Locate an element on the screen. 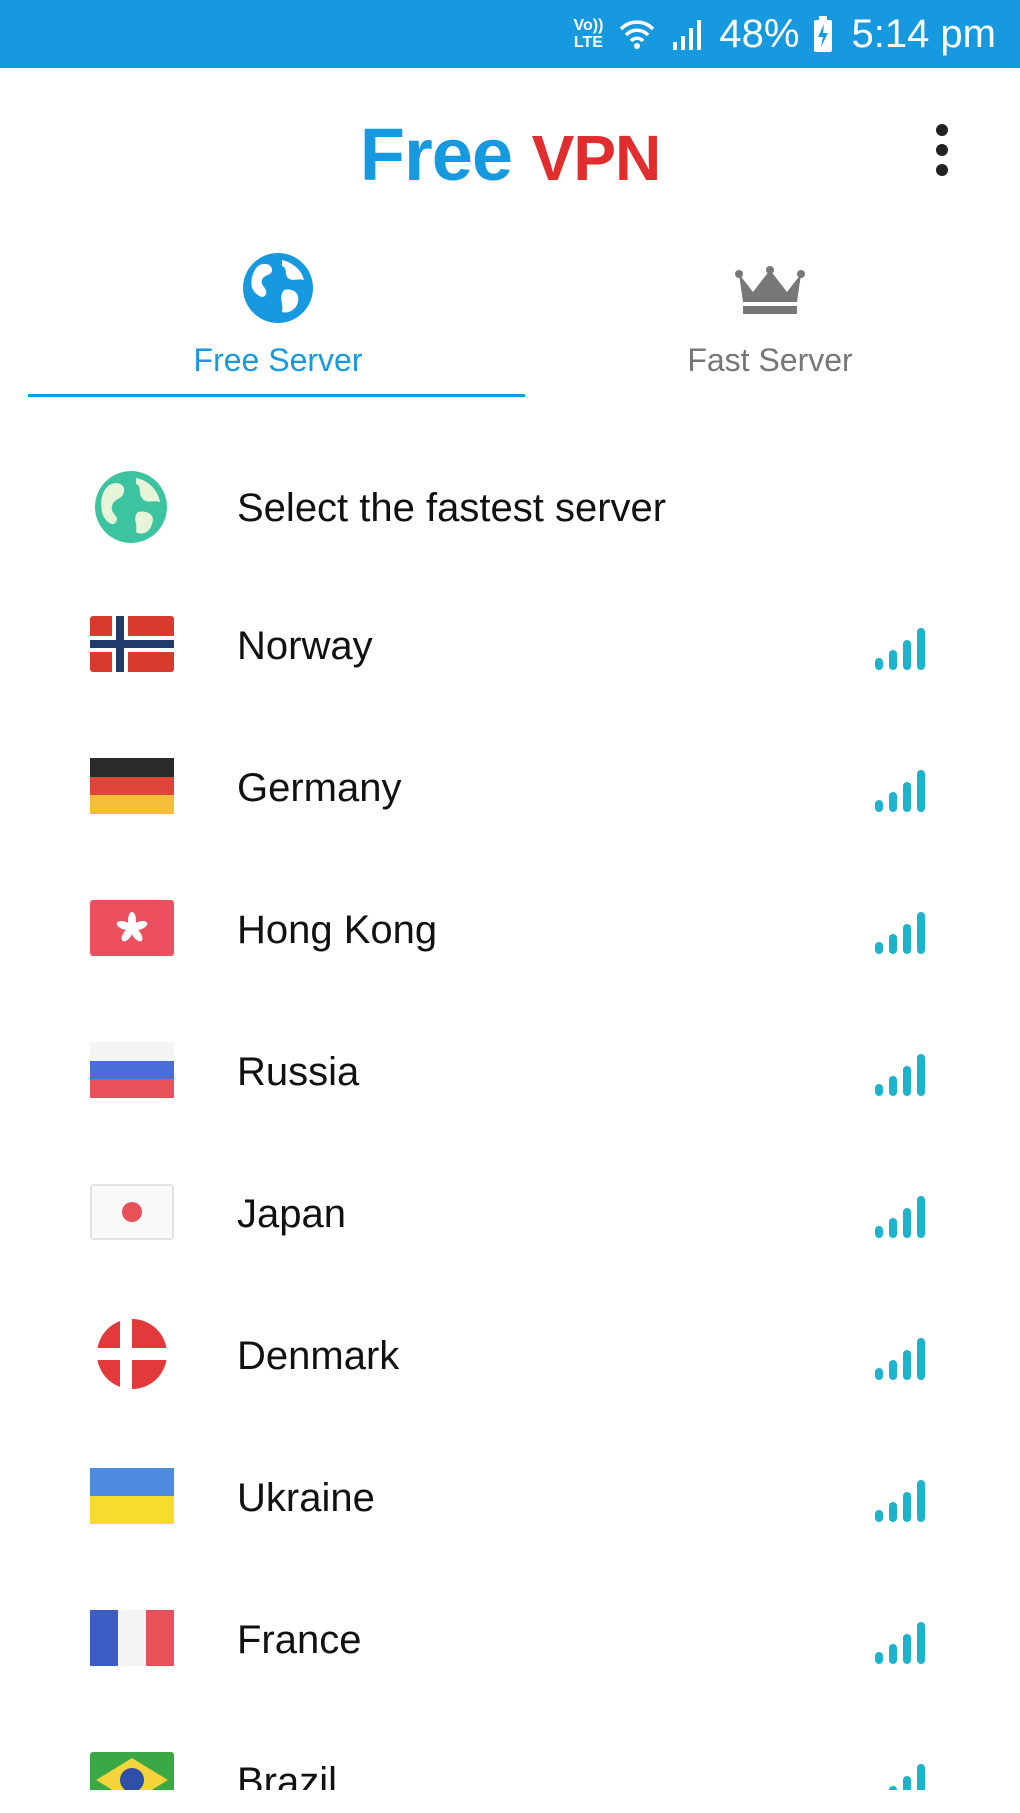 The image size is (1020, 1813). server-item-ukraine: Ukraine is located at coordinates (510, 1505).